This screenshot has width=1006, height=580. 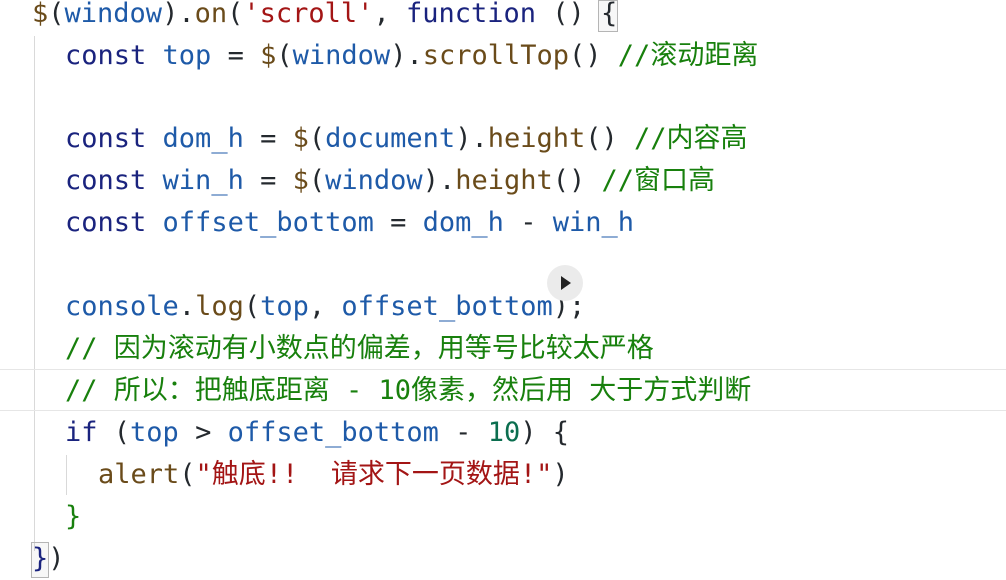 I want to click on code-line-2: const top = $(window).scrollTop() //滚动距离, so click(x=412, y=55).